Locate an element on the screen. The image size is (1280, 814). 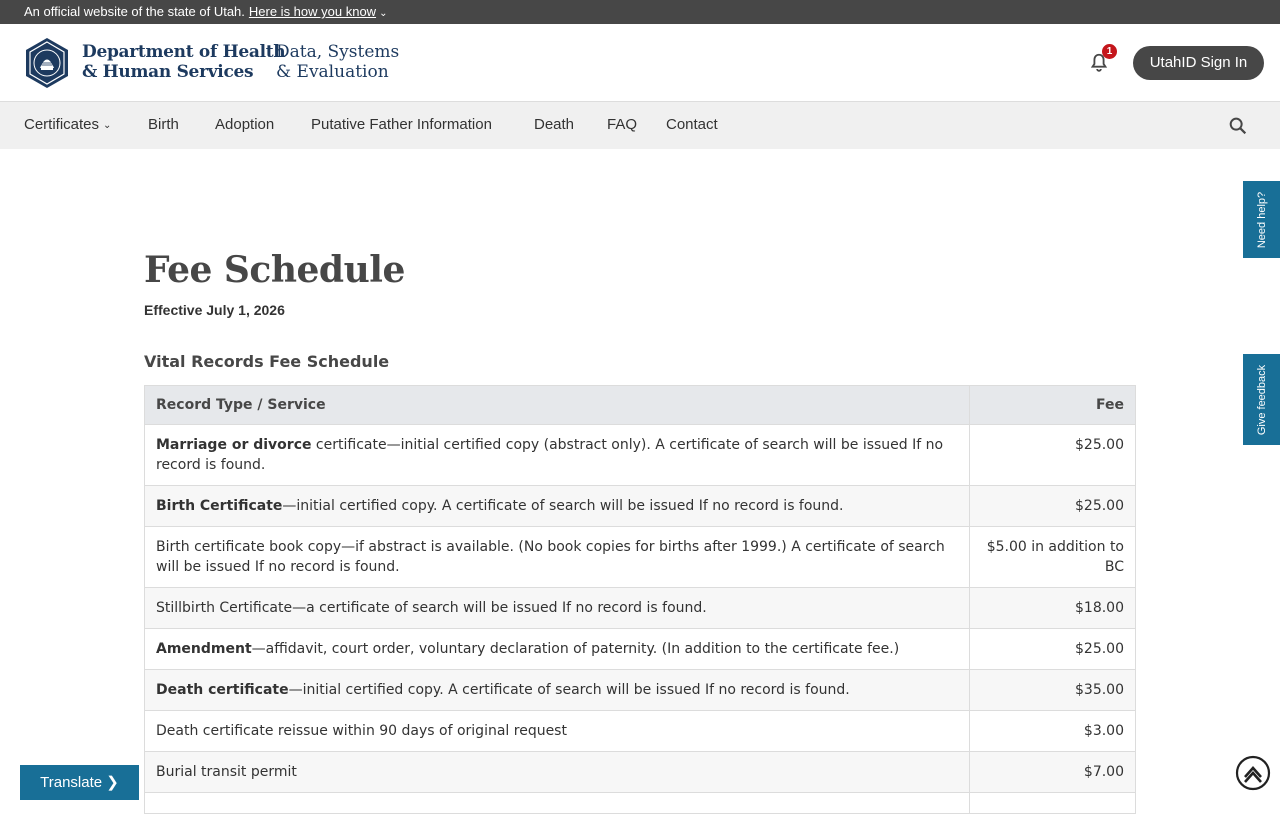
need-help-label: Need help? is located at coordinates (1261, 219).